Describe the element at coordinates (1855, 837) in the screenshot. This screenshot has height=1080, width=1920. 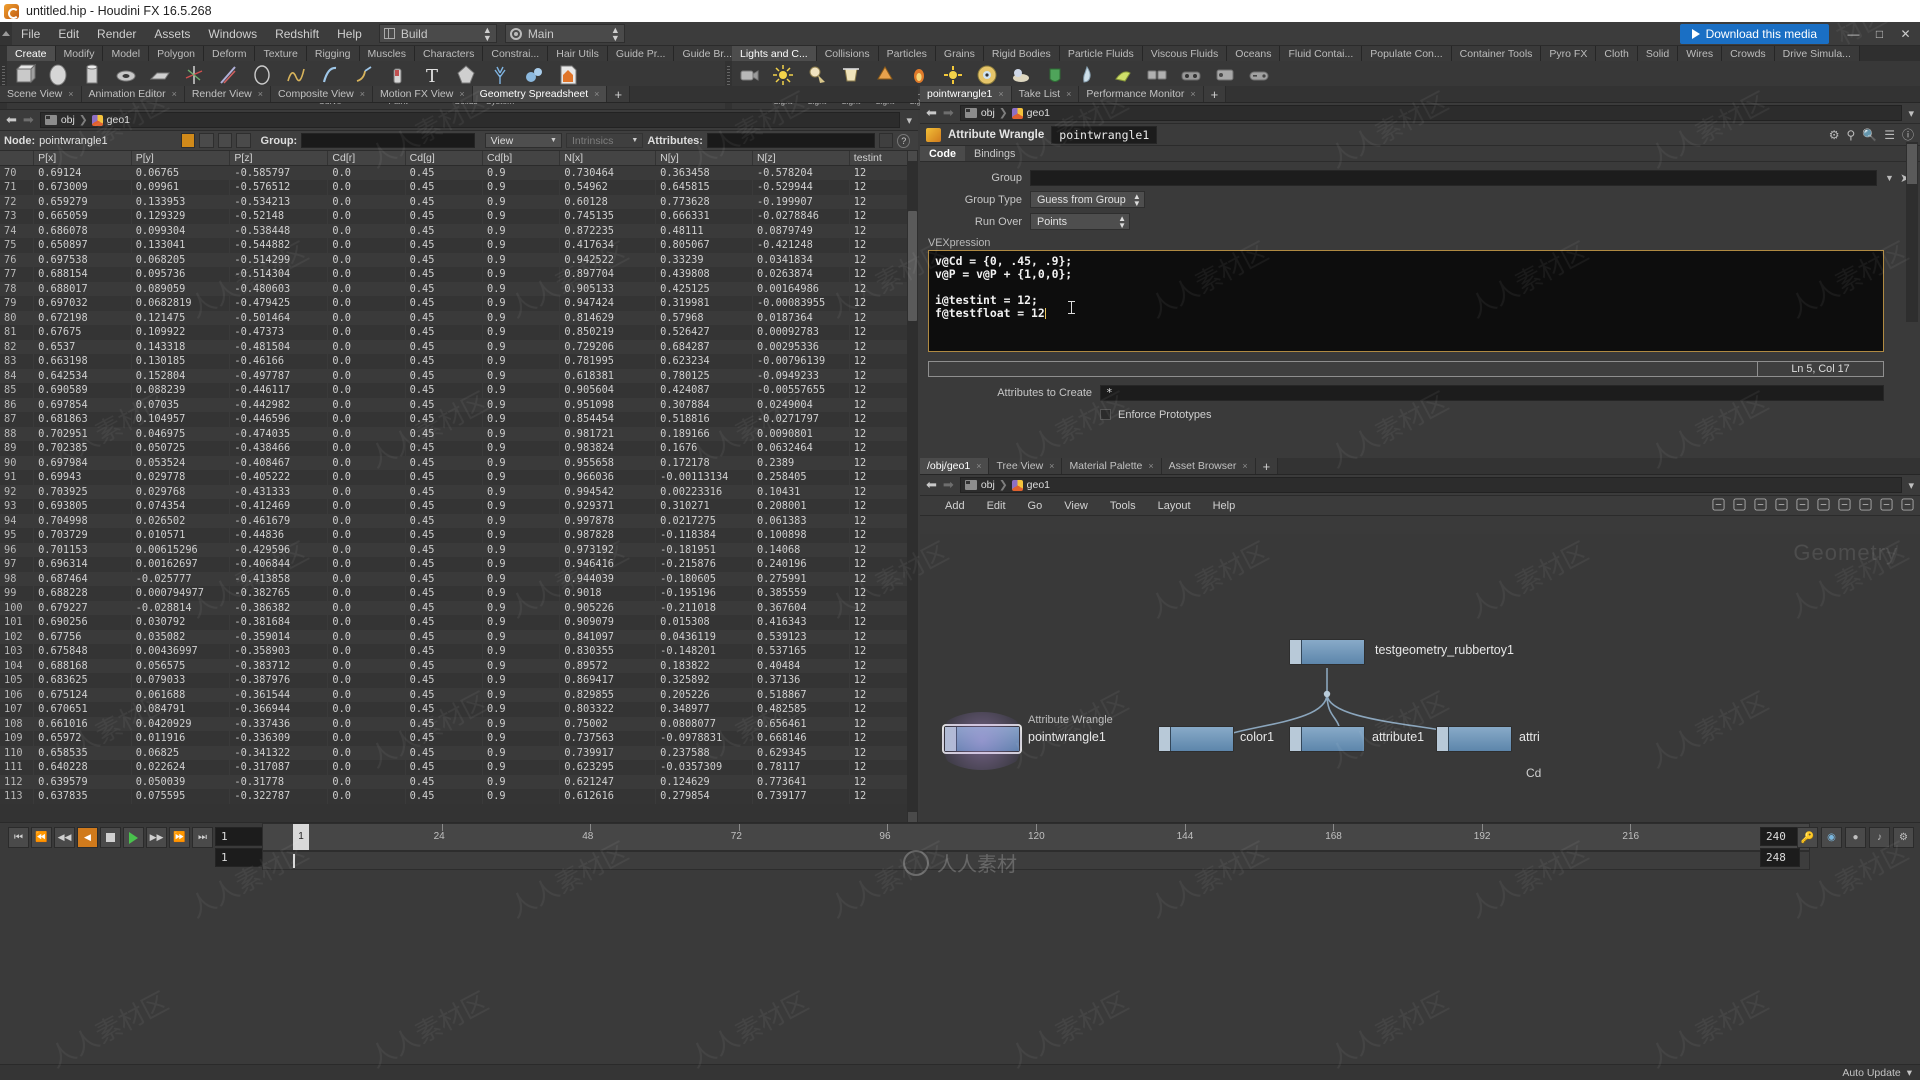
I see `record-icon: ●` at that location.